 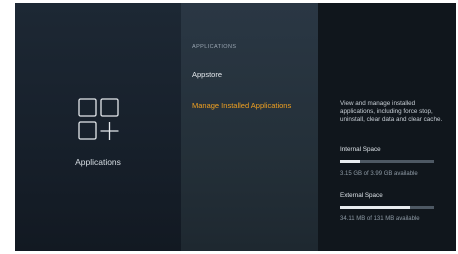 What do you see at coordinates (361, 195) in the screenshot?
I see `external-space-label: External Space` at bounding box center [361, 195].